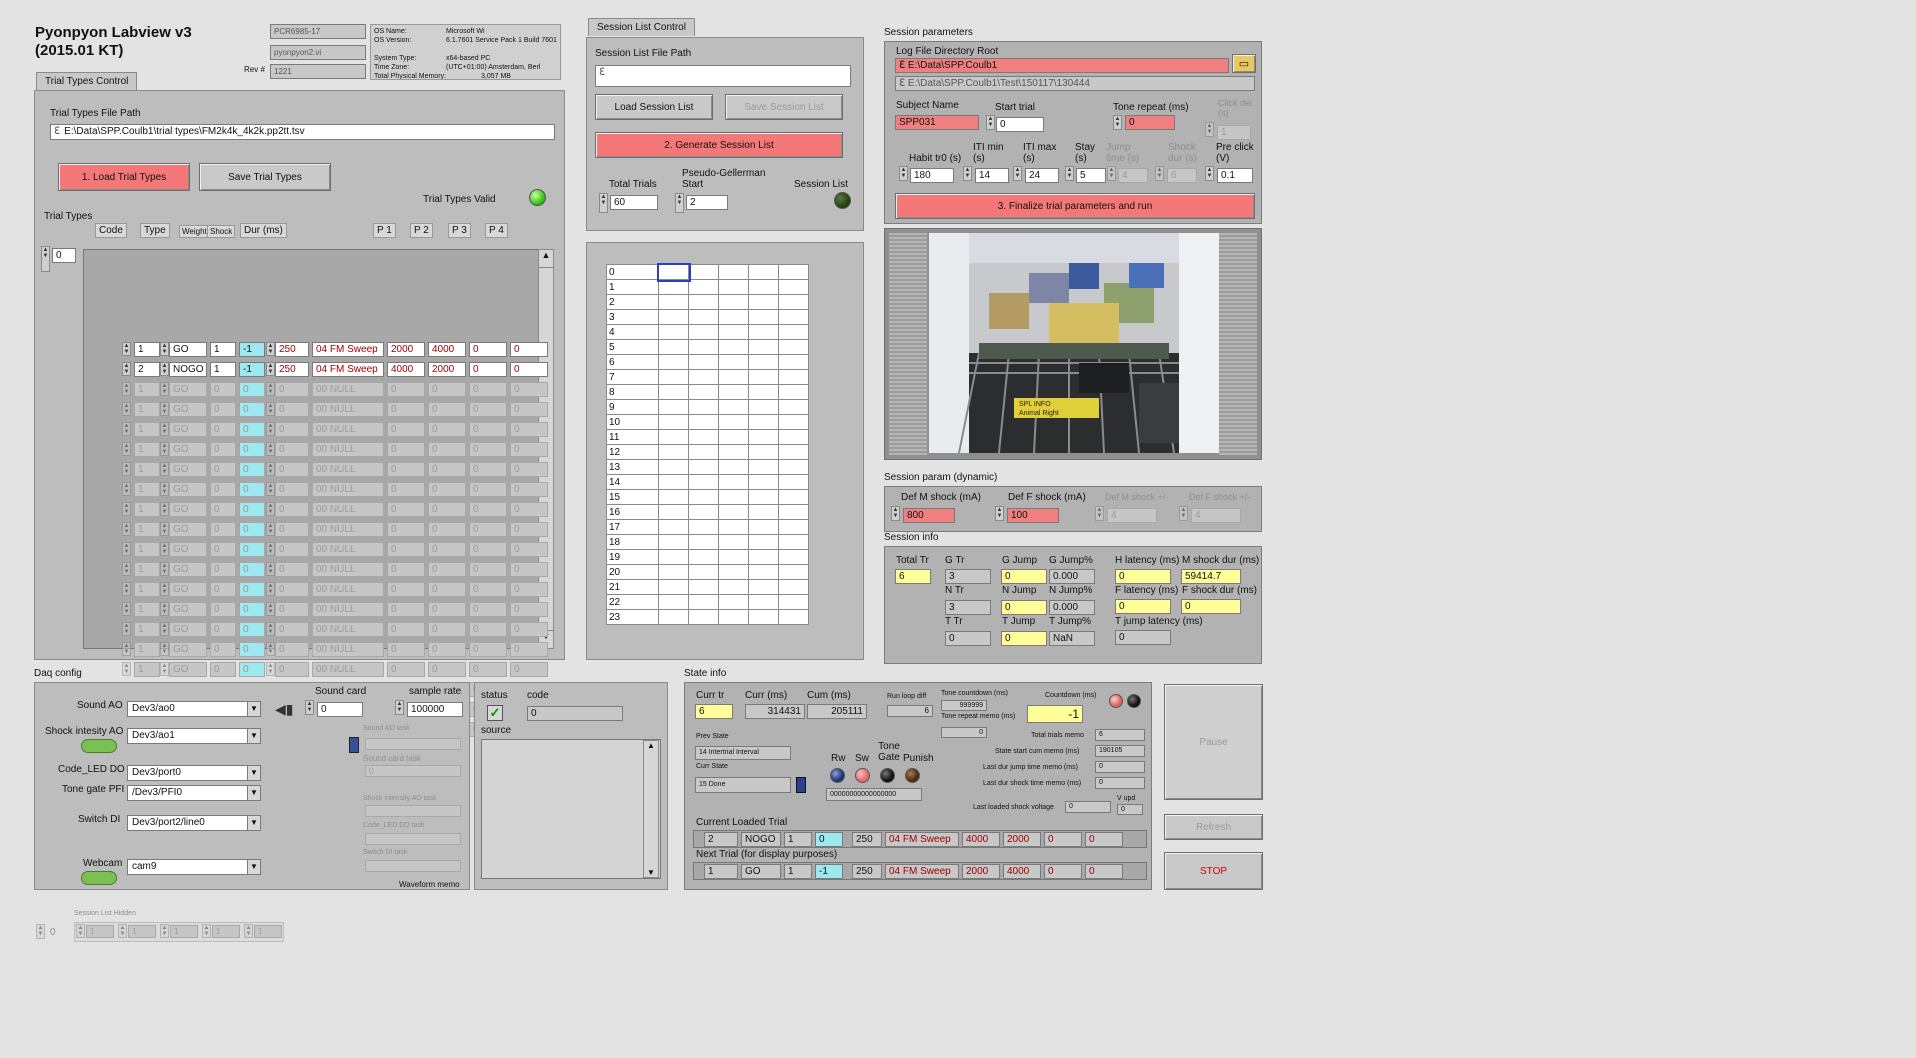 The height and width of the screenshot is (1058, 1916). I want to click on total-trials-input: 60, so click(634, 202).